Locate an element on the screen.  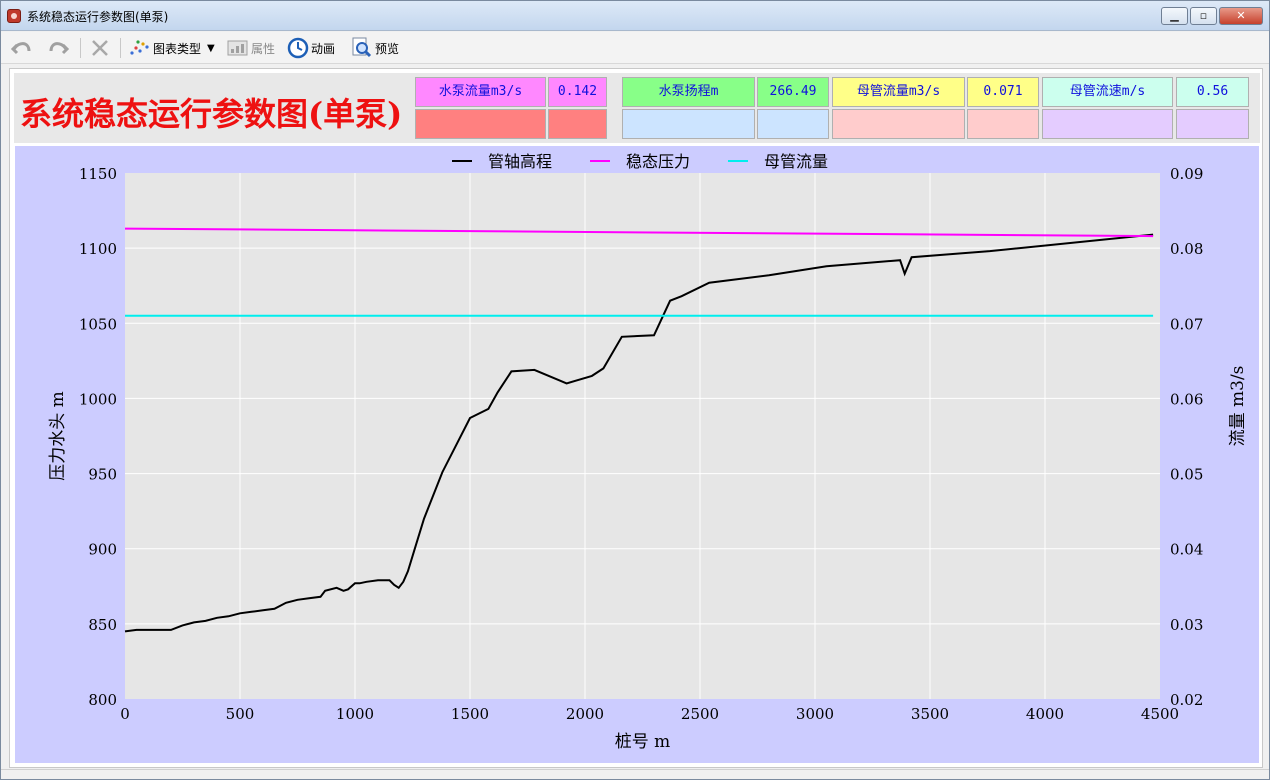
x-tick-label: 3500 is located at coordinates (930, 714).